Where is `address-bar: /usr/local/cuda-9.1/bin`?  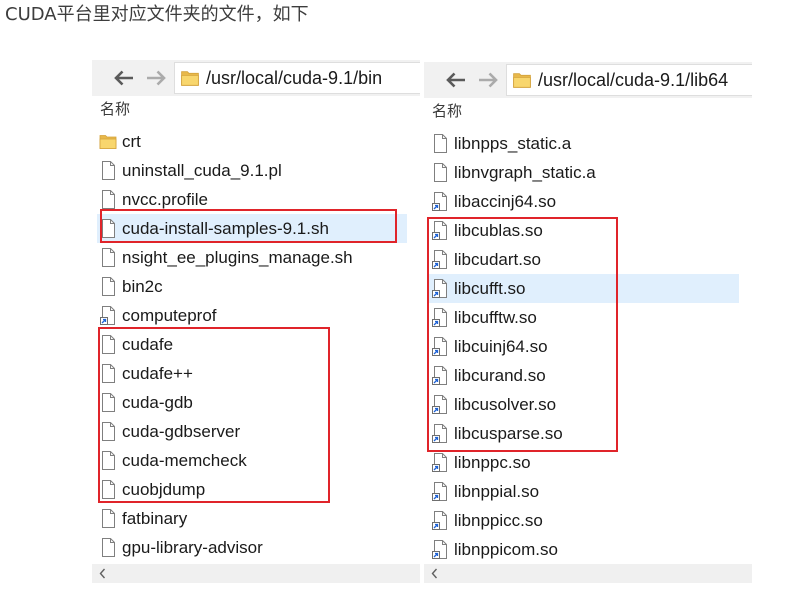 address-bar: /usr/local/cuda-9.1/bin is located at coordinates (256, 78).